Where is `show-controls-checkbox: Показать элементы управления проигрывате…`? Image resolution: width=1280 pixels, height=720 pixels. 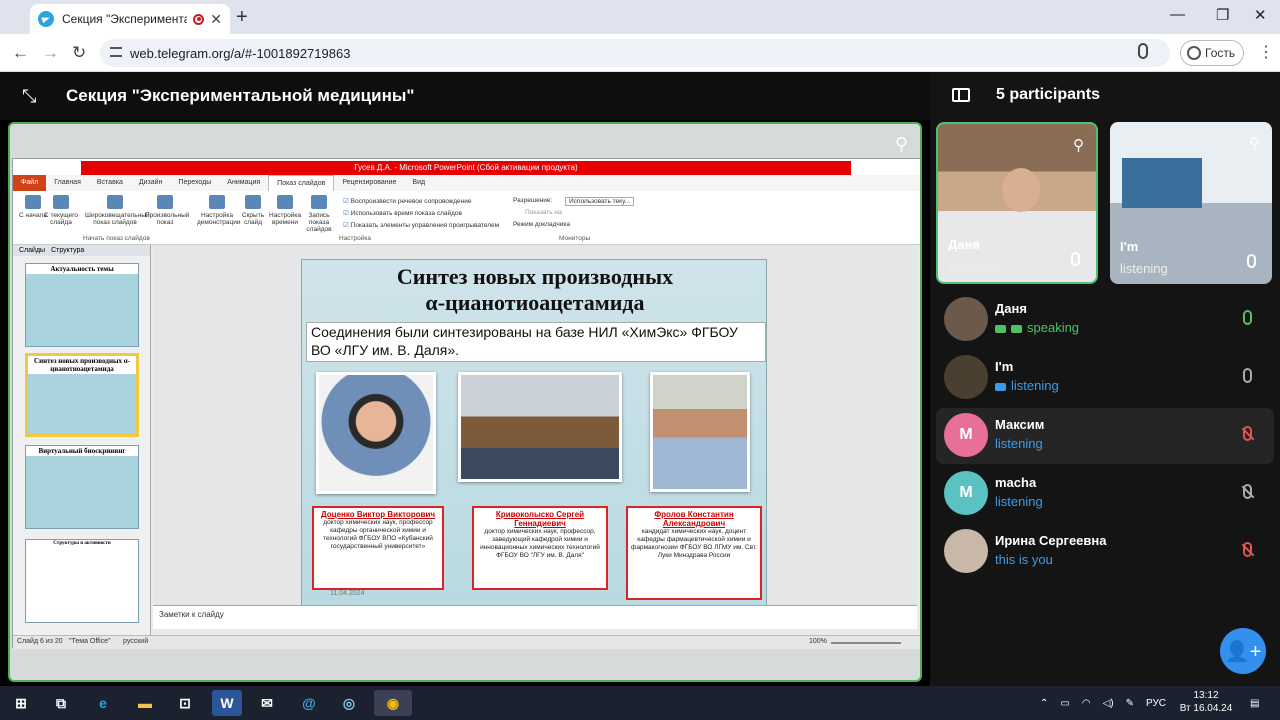
show-controls-checkbox: Показать элементы управления проигрывате… is located at coordinates (421, 225).